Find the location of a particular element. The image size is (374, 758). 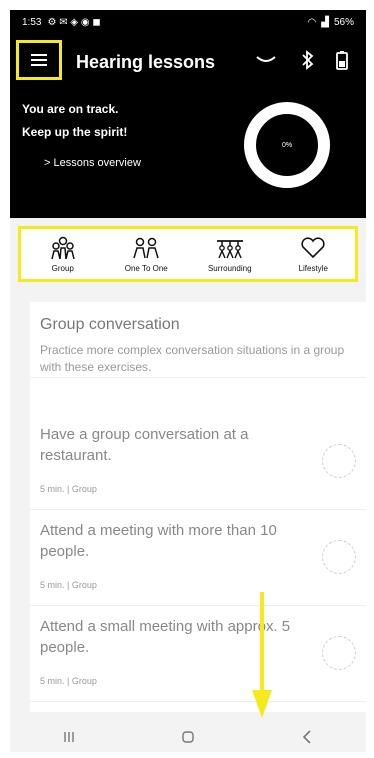

menu-button is located at coordinates (39, 60).